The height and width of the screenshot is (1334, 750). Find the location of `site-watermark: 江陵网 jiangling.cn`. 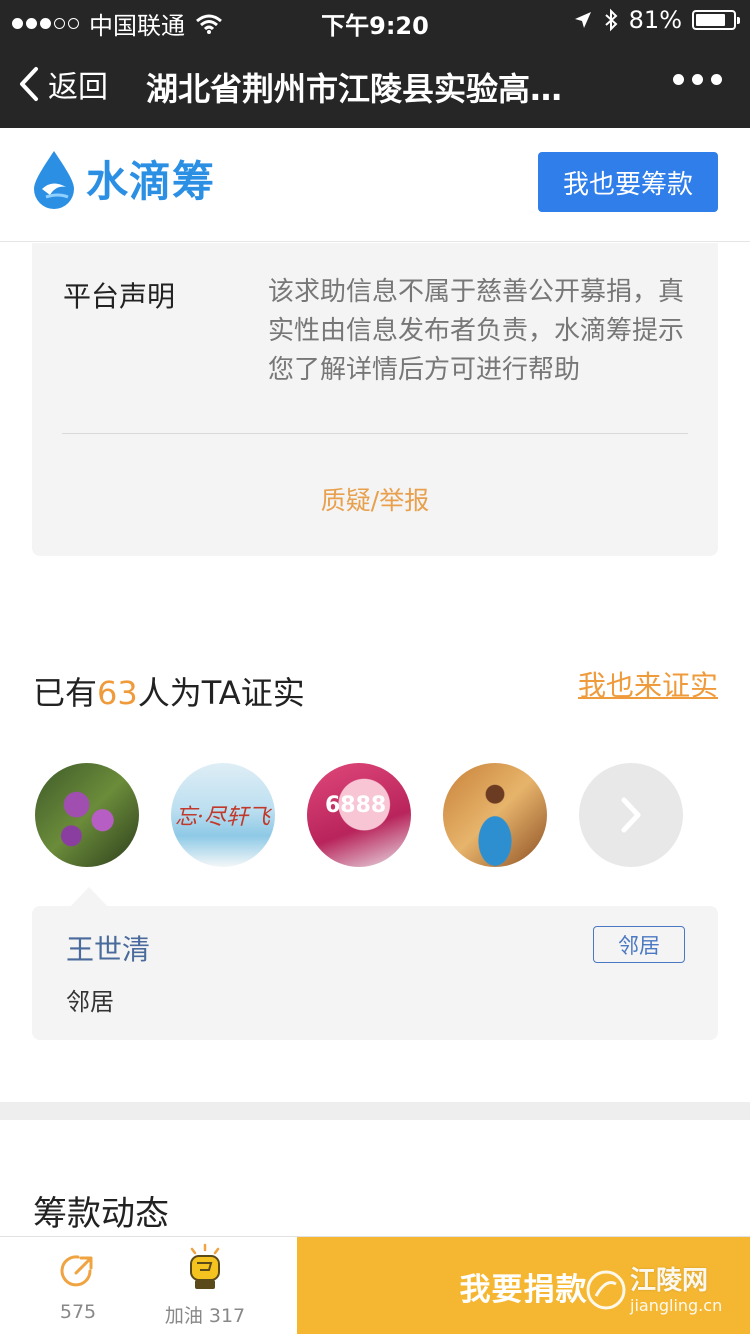

site-watermark: 江陵网 jiangling.cn is located at coordinates (659, 1291).